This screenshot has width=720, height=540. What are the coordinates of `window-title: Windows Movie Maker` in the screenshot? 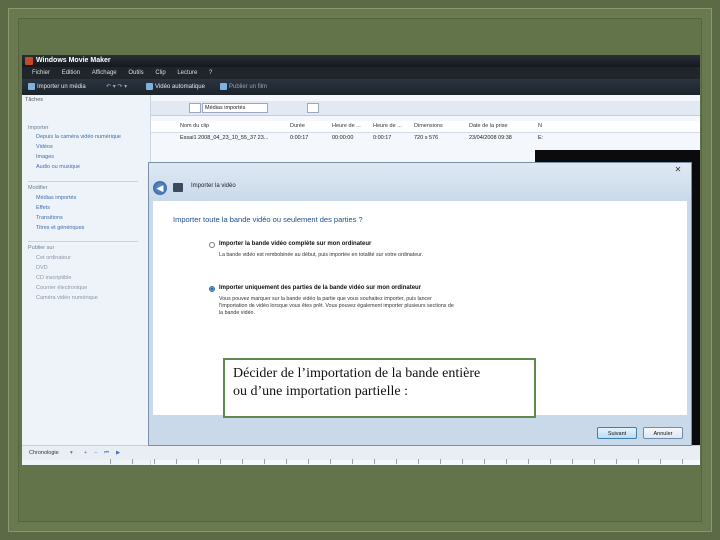 It's located at (73, 60).